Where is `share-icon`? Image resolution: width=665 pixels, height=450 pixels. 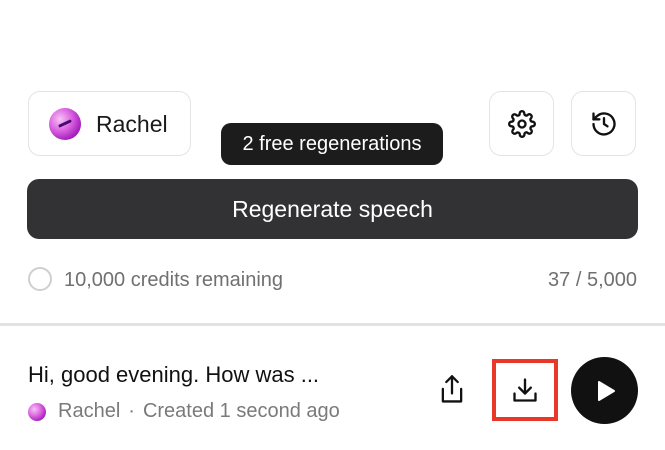
share-icon is located at coordinates (452, 389).